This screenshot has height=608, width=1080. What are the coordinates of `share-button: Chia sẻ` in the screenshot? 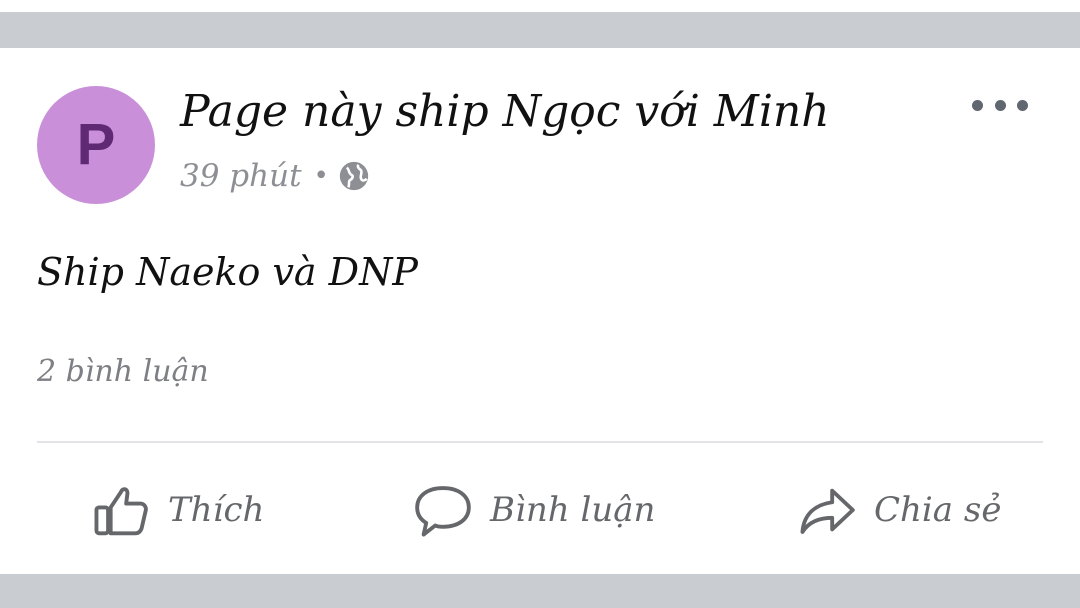 It's located at (898, 510).